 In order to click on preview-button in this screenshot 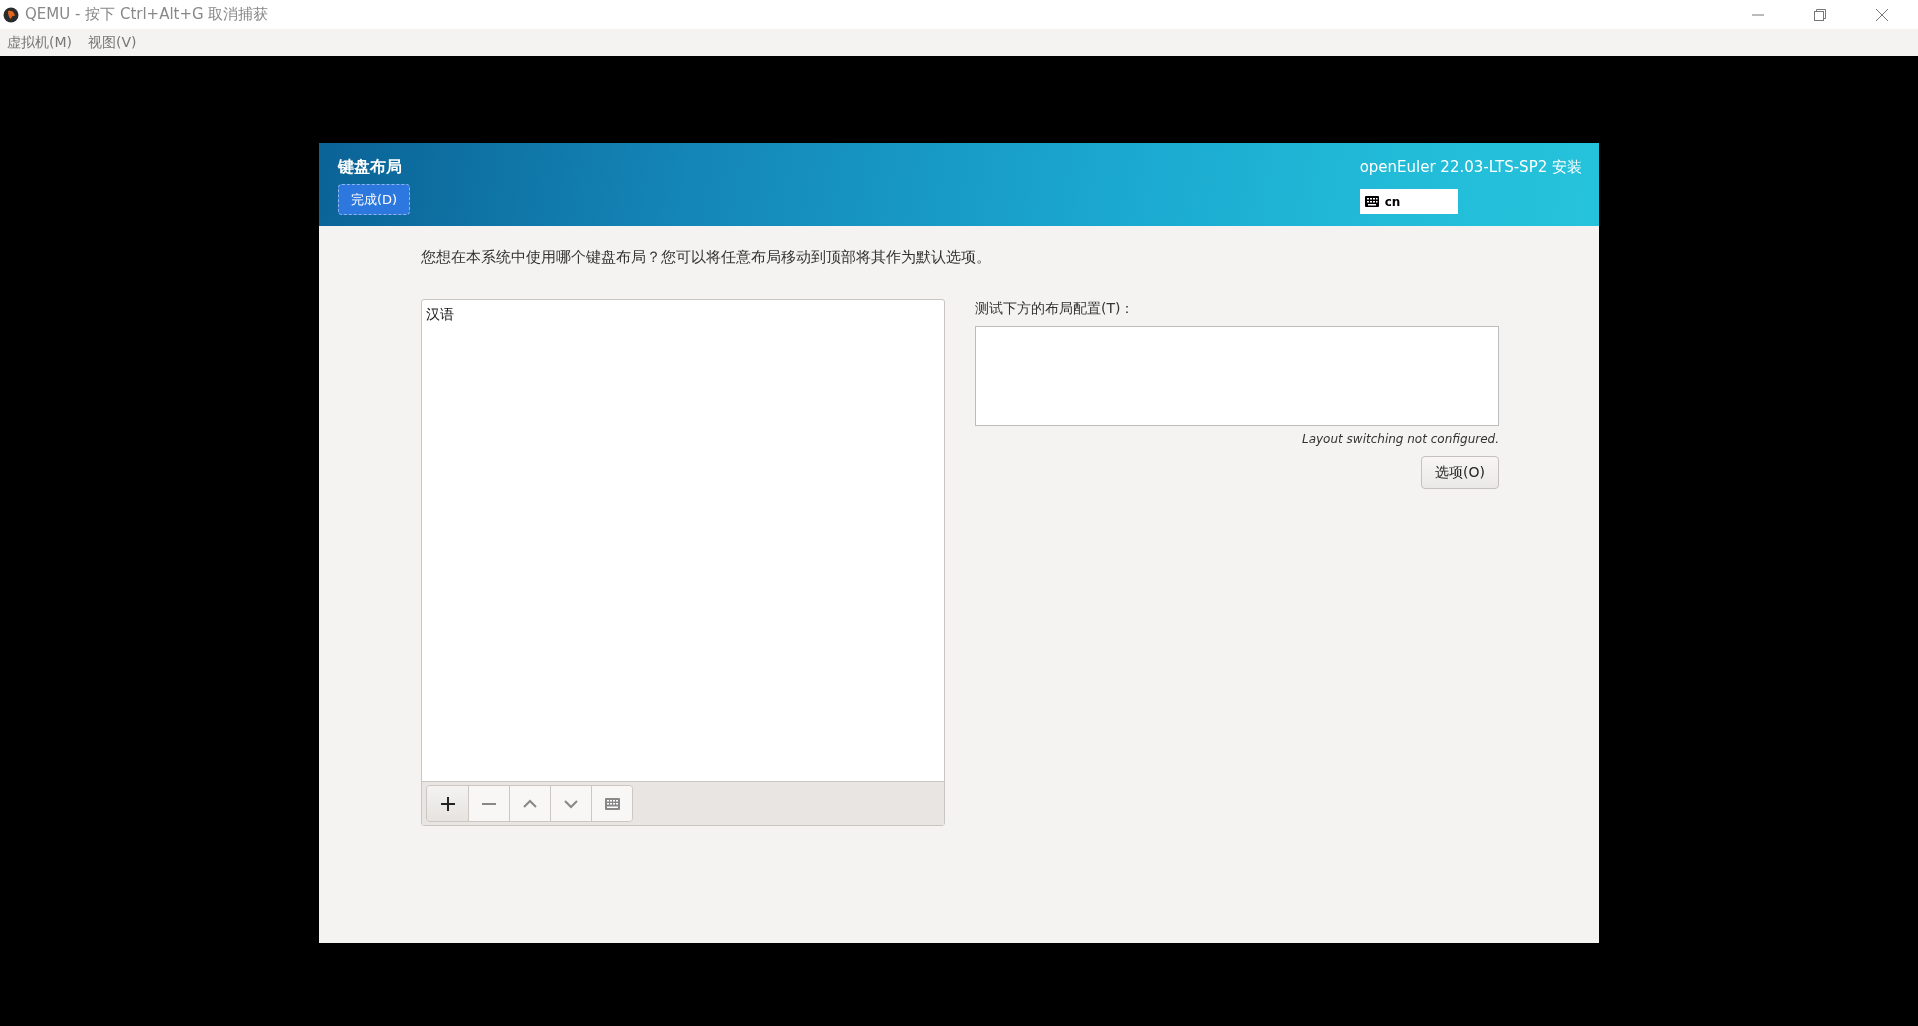, I will do `click(611, 803)`.